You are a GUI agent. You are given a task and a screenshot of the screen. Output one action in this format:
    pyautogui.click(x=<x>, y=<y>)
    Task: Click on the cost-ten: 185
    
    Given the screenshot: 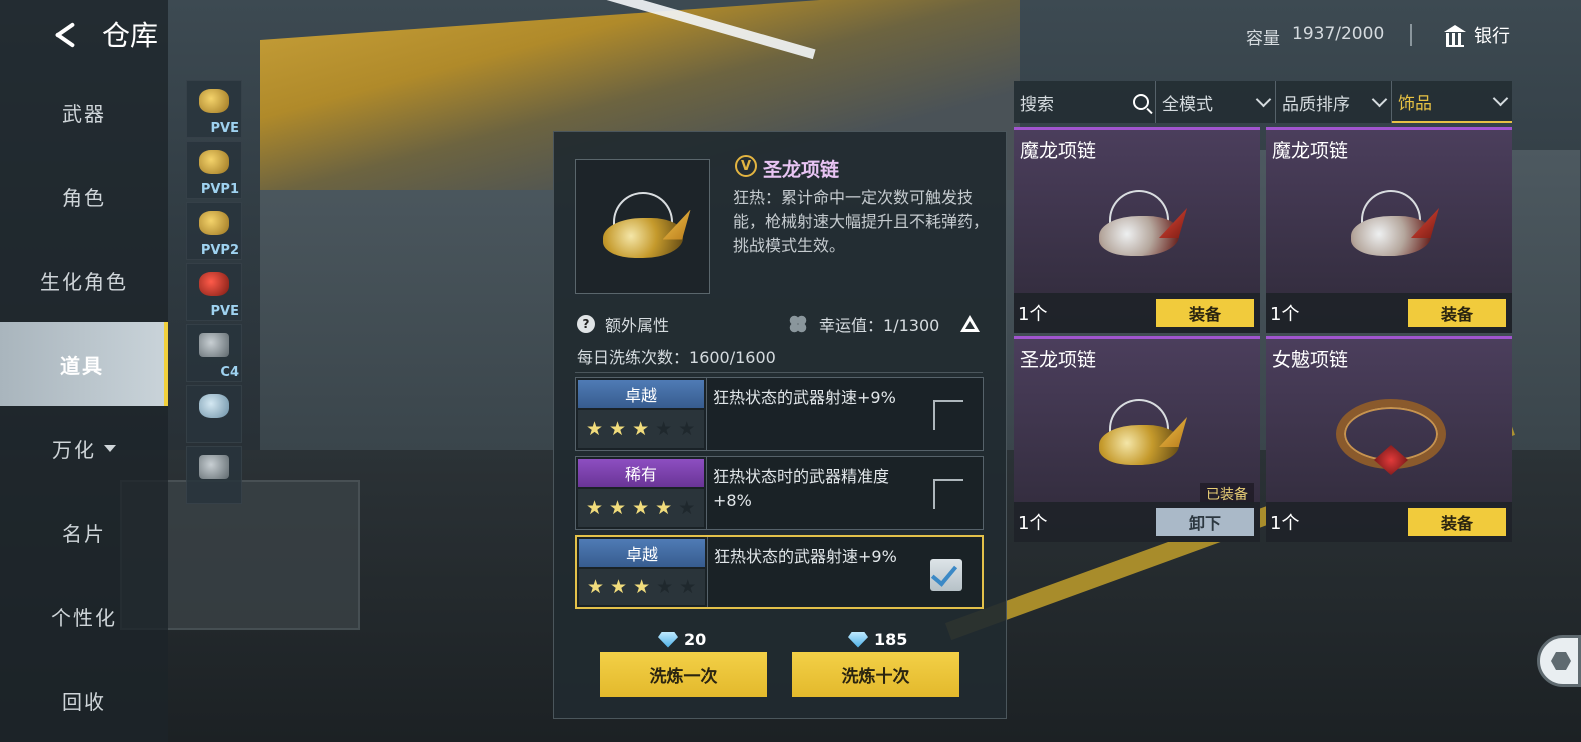 What is the action you would take?
    pyautogui.click(x=877, y=639)
    